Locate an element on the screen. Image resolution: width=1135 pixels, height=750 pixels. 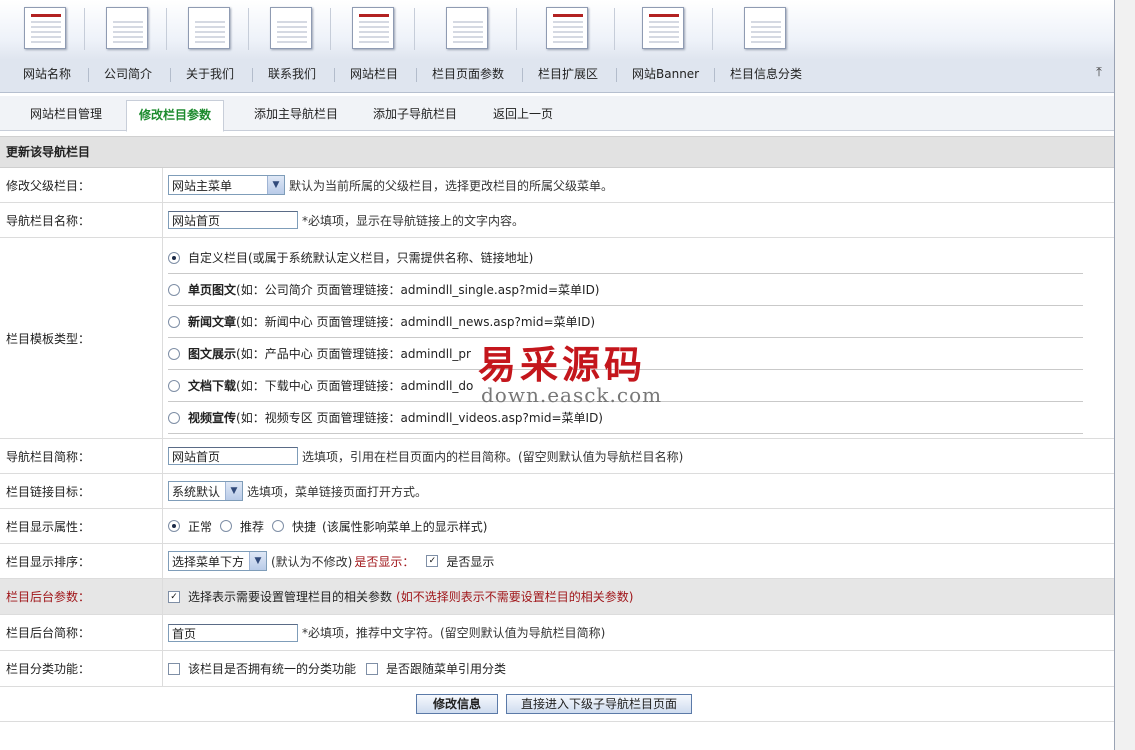
row-backend-short: 栏目后台简称： 首页 *必填项，推荐中文字符。(留空则默认值为导航栏目简称) is located at coordinates (557, 633).